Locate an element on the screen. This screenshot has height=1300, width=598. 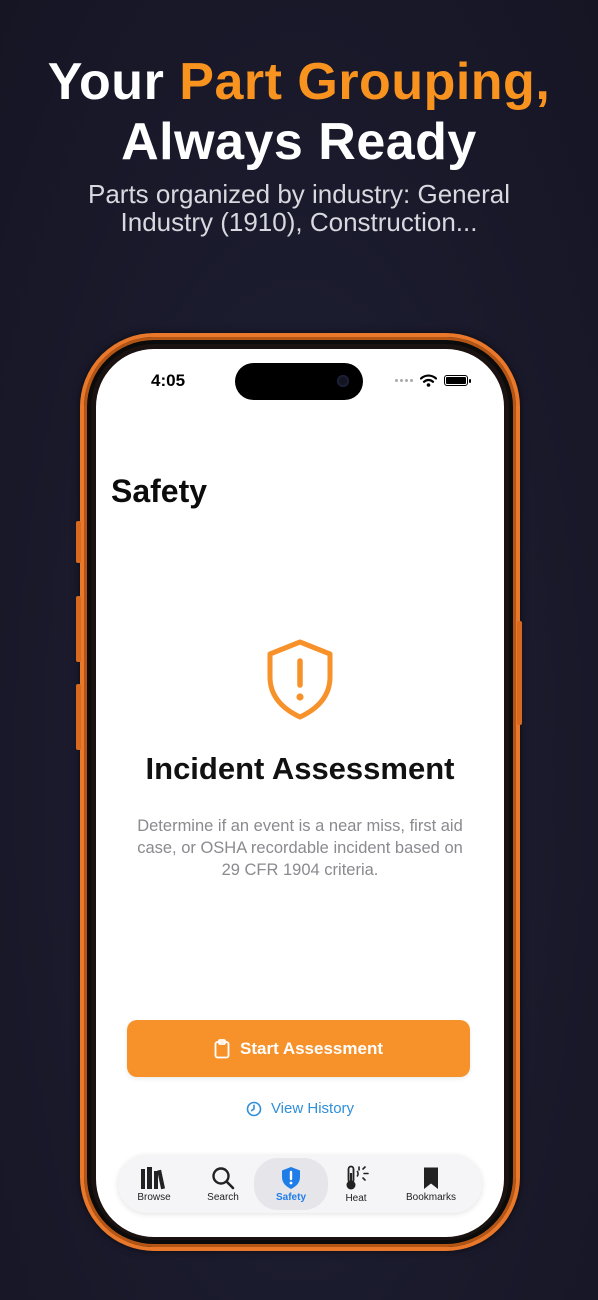
tab-safety: Safety is located at coordinates (291, 1184).